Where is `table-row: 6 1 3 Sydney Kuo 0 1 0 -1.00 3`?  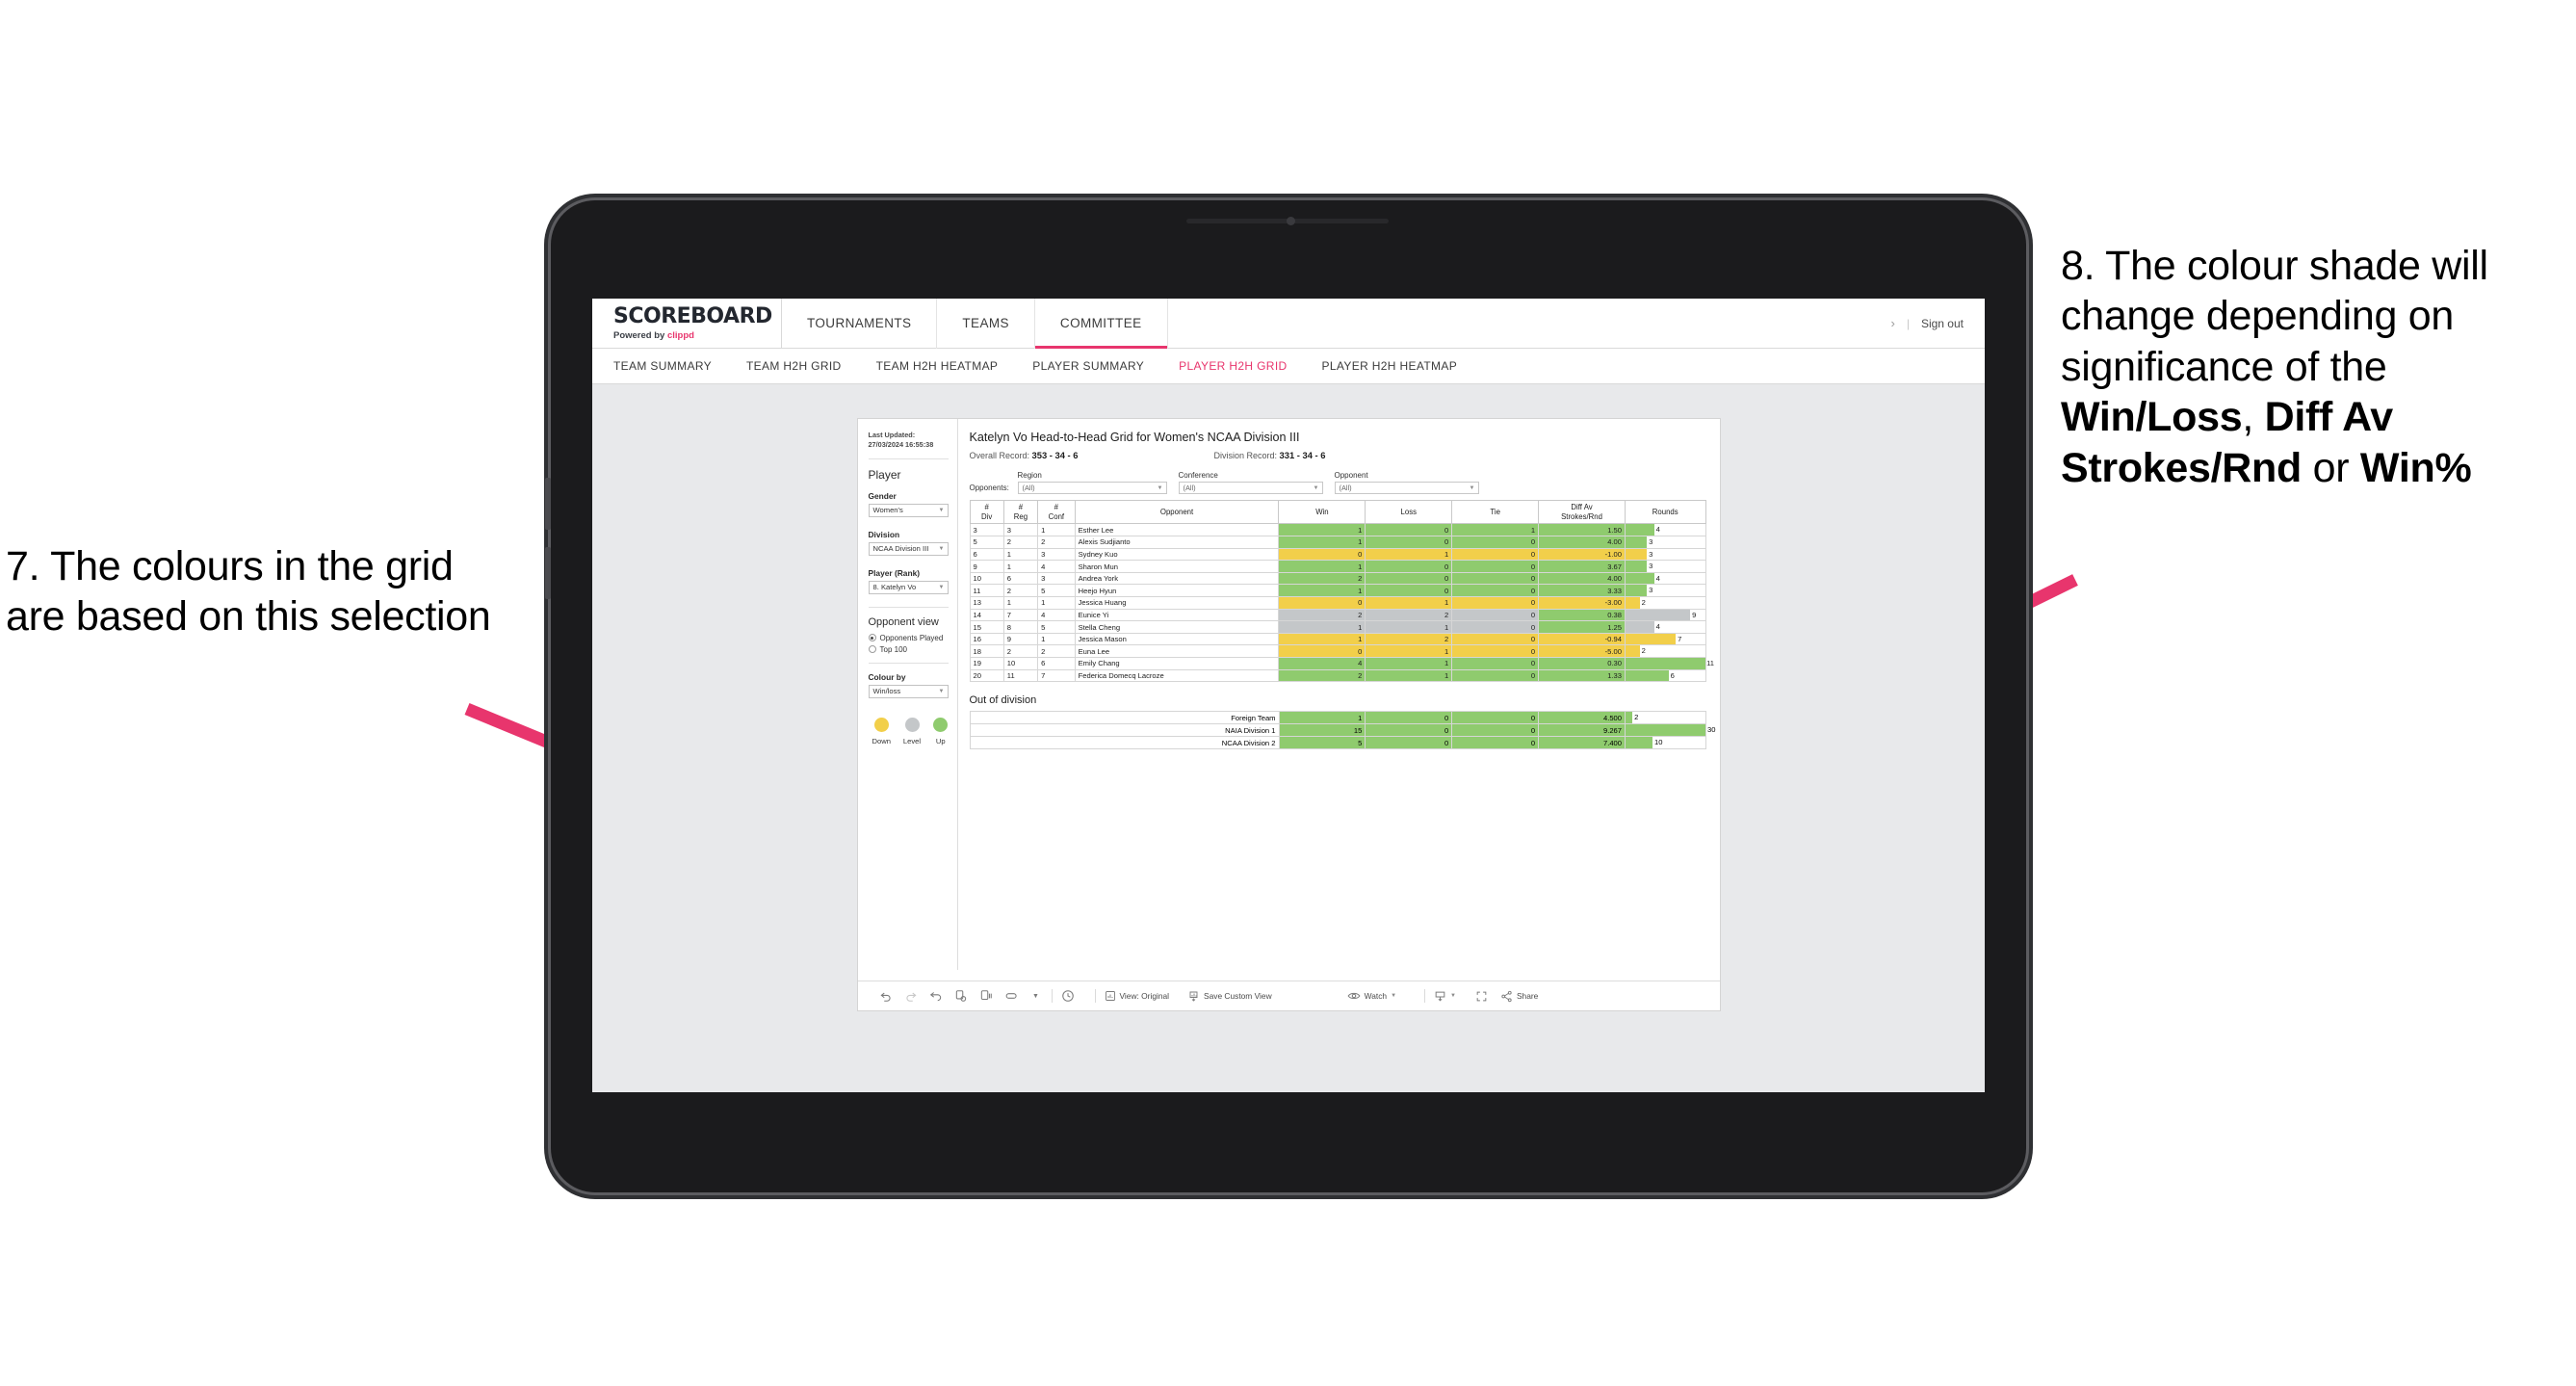
table-row: 6 1 3 Sydney Kuo 0 1 0 -1.00 3 is located at coordinates (1337, 554).